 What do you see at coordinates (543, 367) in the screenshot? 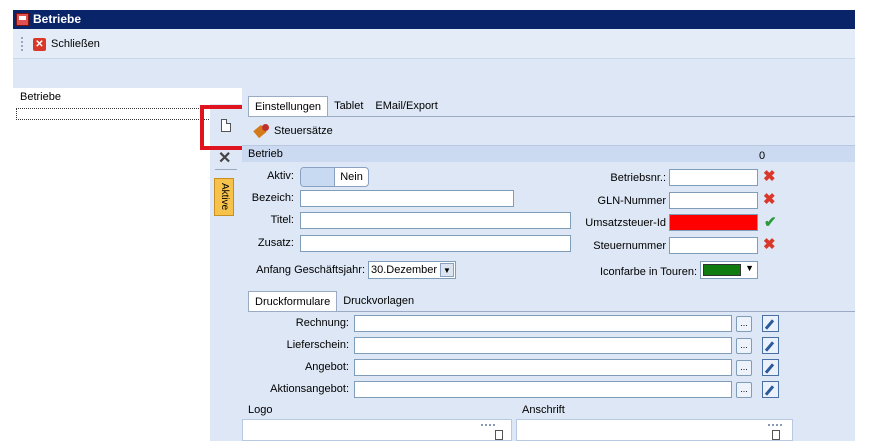
I see `angebot-input` at bounding box center [543, 367].